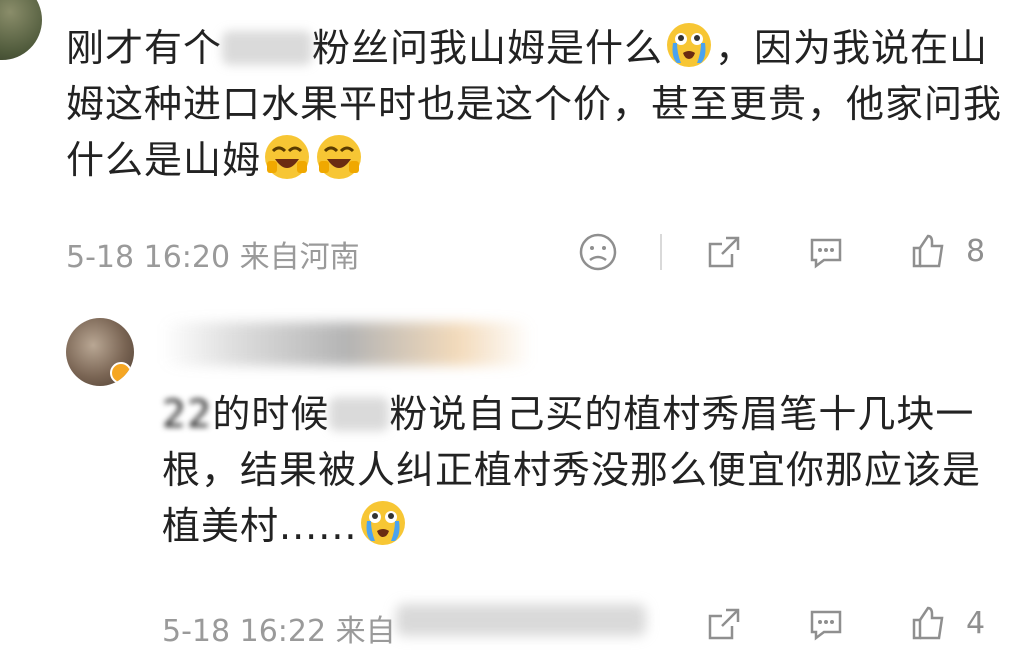 The image size is (1033, 650). I want to click on comment-text-part: 粉丝问我山姆是什么, so click(488, 48).